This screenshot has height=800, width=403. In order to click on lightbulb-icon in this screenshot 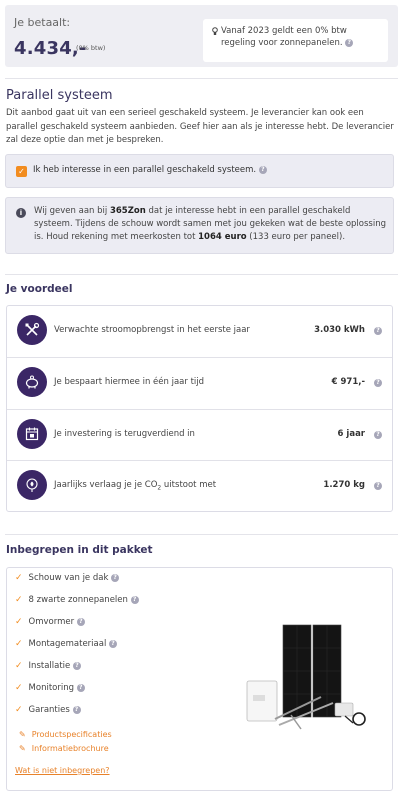, I will do `click(215, 33)`.